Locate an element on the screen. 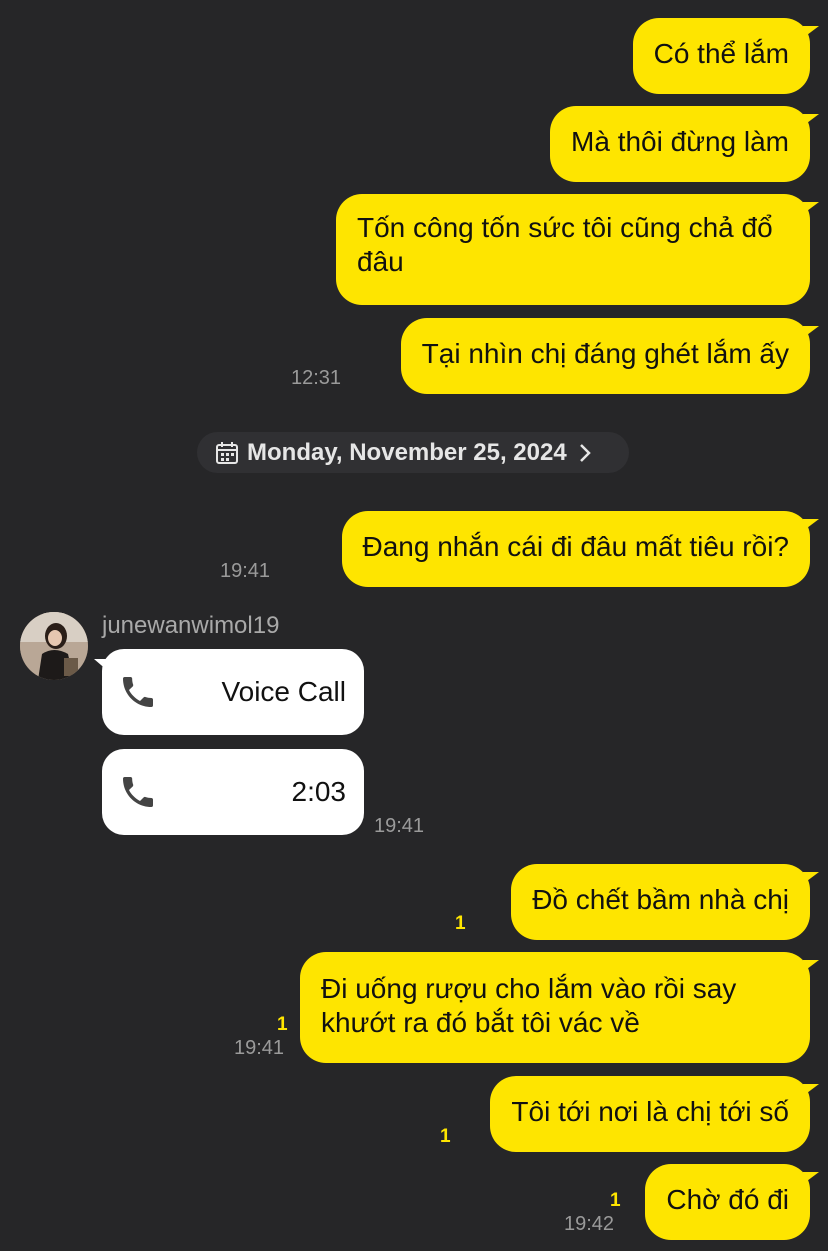  sender-name: junewanwimol19 is located at coordinates (190, 626).